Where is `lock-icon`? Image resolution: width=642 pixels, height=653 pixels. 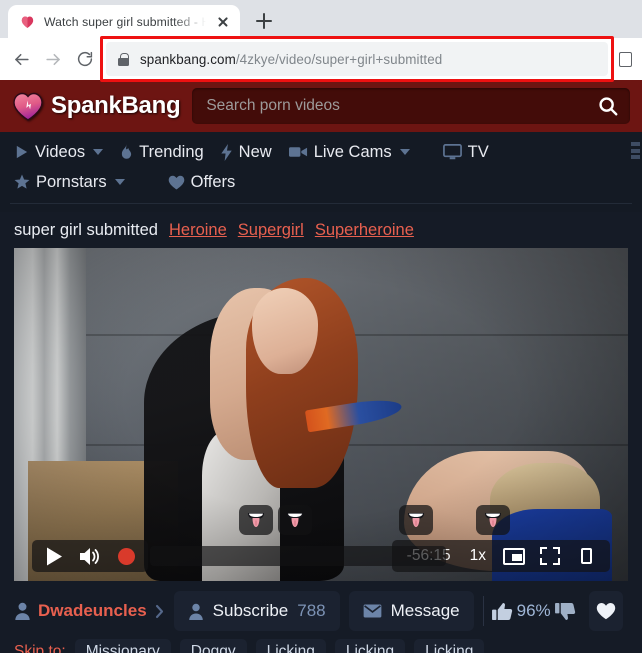
lock-icon is located at coordinates (123, 59).